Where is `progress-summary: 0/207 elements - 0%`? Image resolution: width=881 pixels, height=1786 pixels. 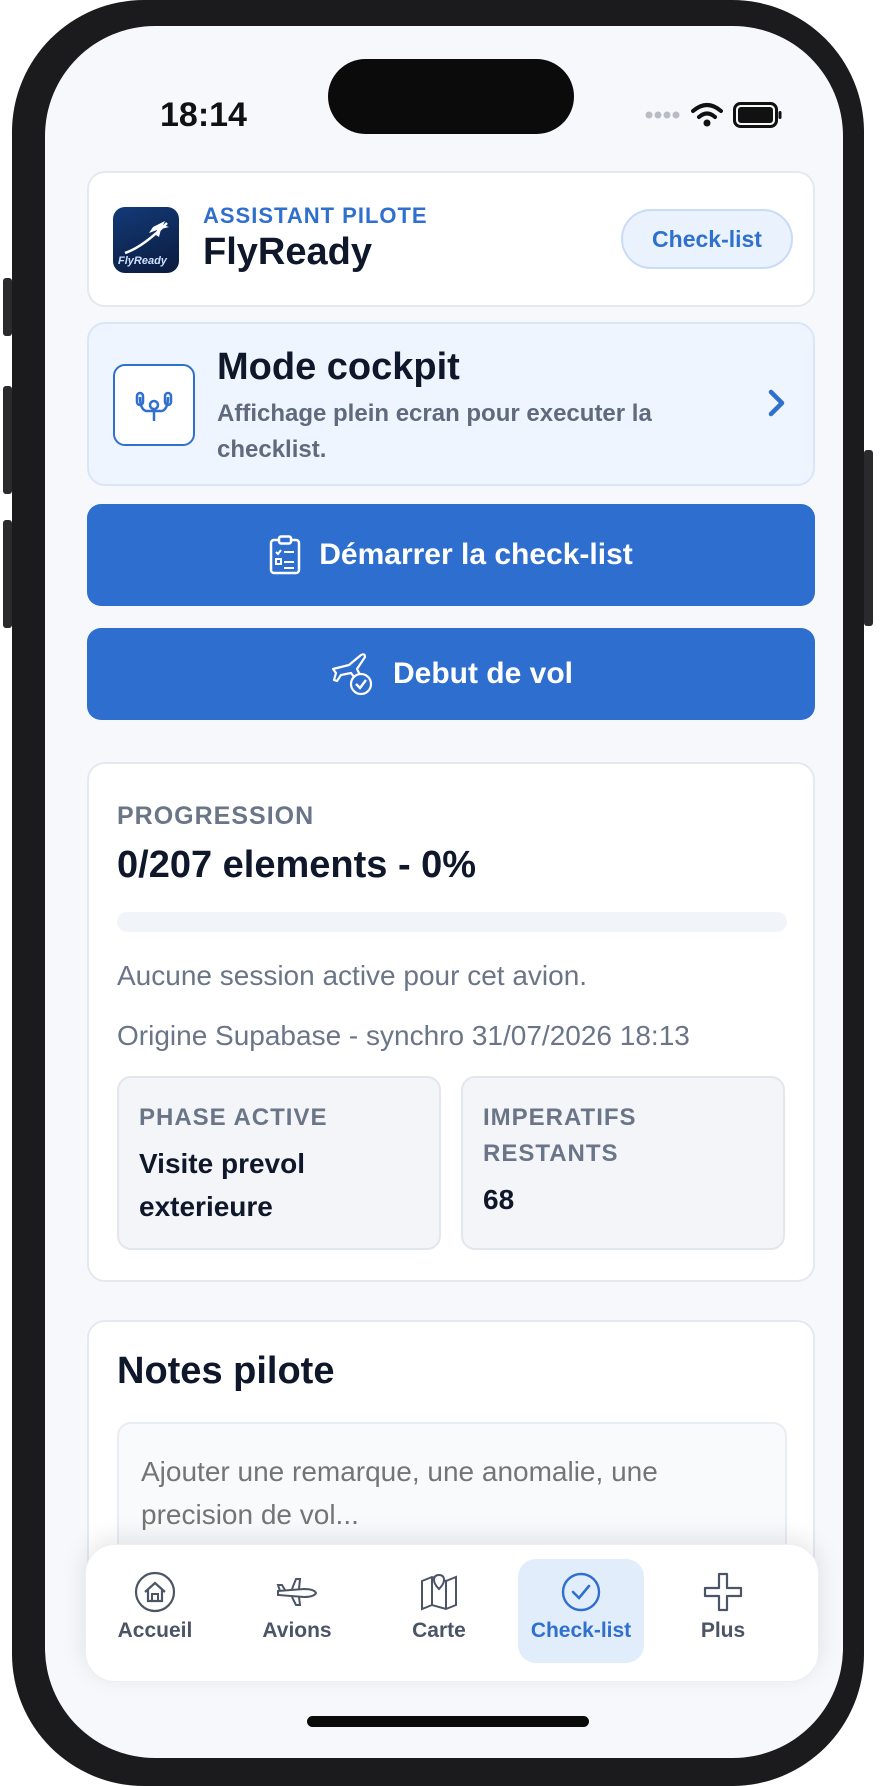
progress-summary: 0/207 elements - 0% is located at coordinates (297, 865).